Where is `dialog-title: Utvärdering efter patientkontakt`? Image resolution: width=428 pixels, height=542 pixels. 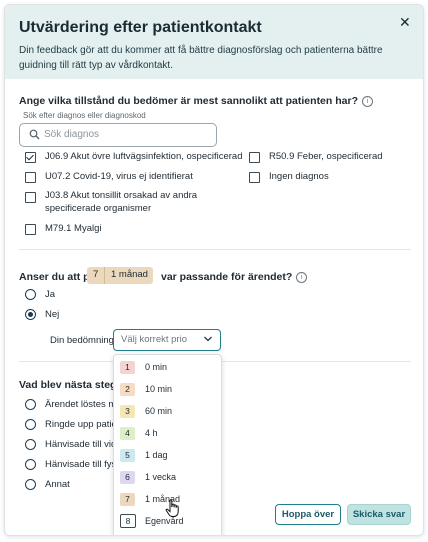
dialog-title: Utvärdering efter patientkontakt is located at coordinates (140, 27).